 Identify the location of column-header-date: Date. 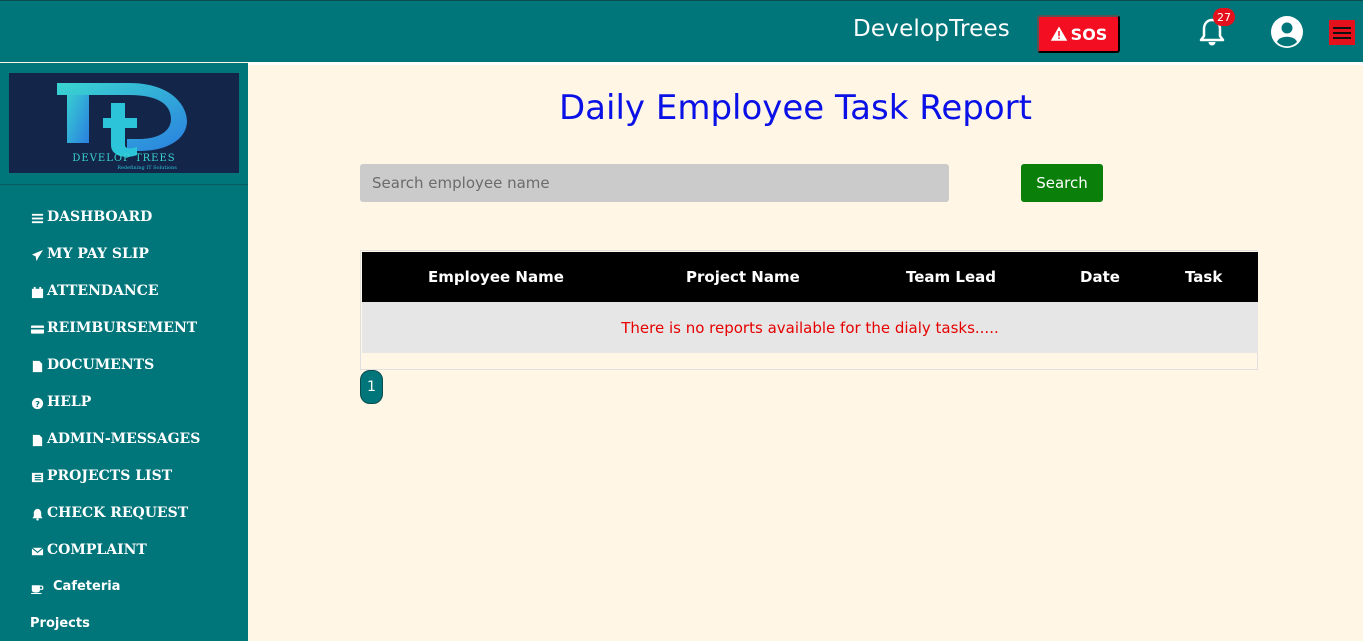
(1100, 277).